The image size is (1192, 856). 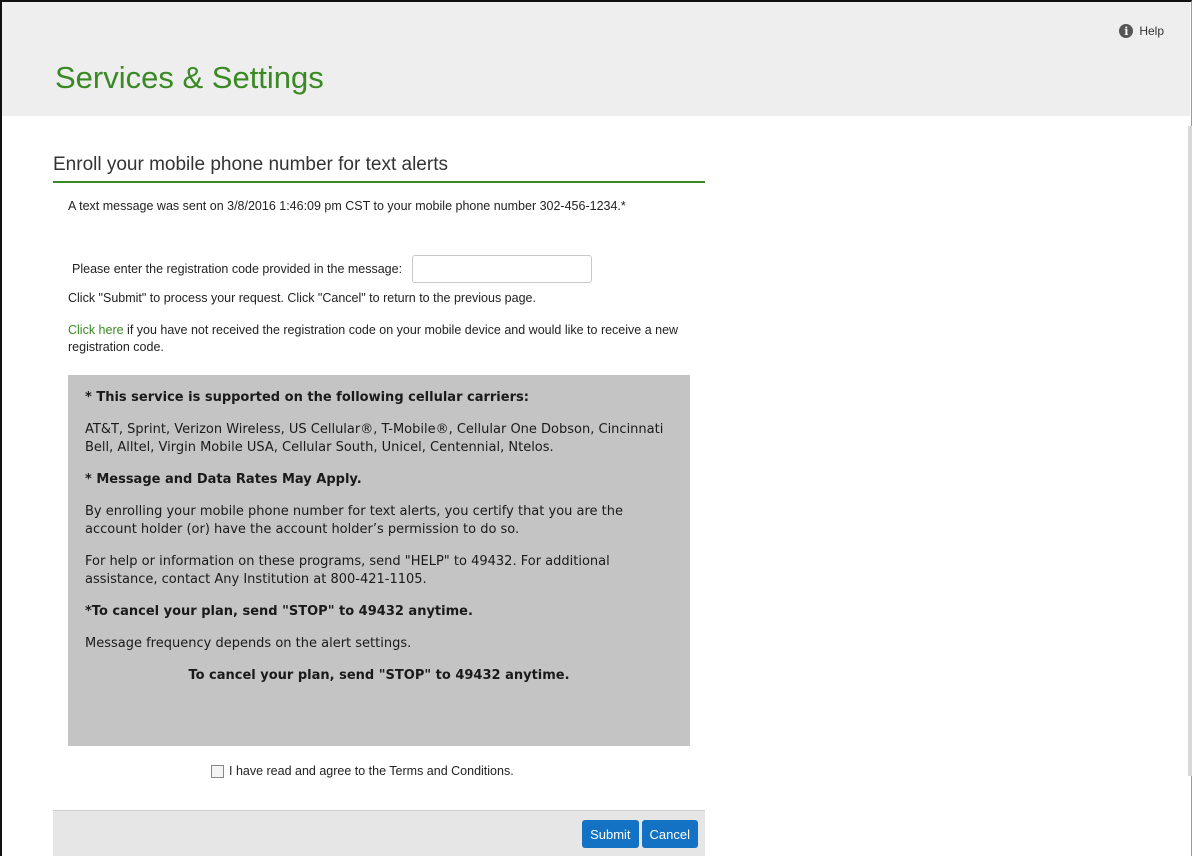 What do you see at coordinates (1126, 31) in the screenshot?
I see `info-circle-icon: i` at bounding box center [1126, 31].